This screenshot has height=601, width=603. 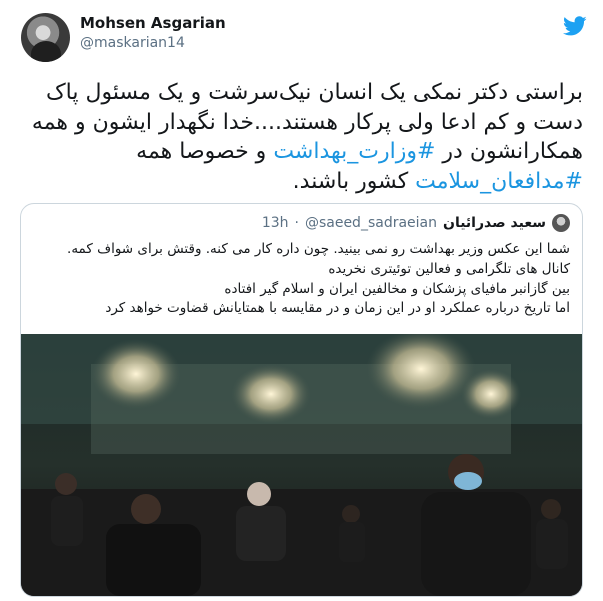 What do you see at coordinates (561, 223) in the screenshot?
I see `quoted-author-avatar` at bounding box center [561, 223].